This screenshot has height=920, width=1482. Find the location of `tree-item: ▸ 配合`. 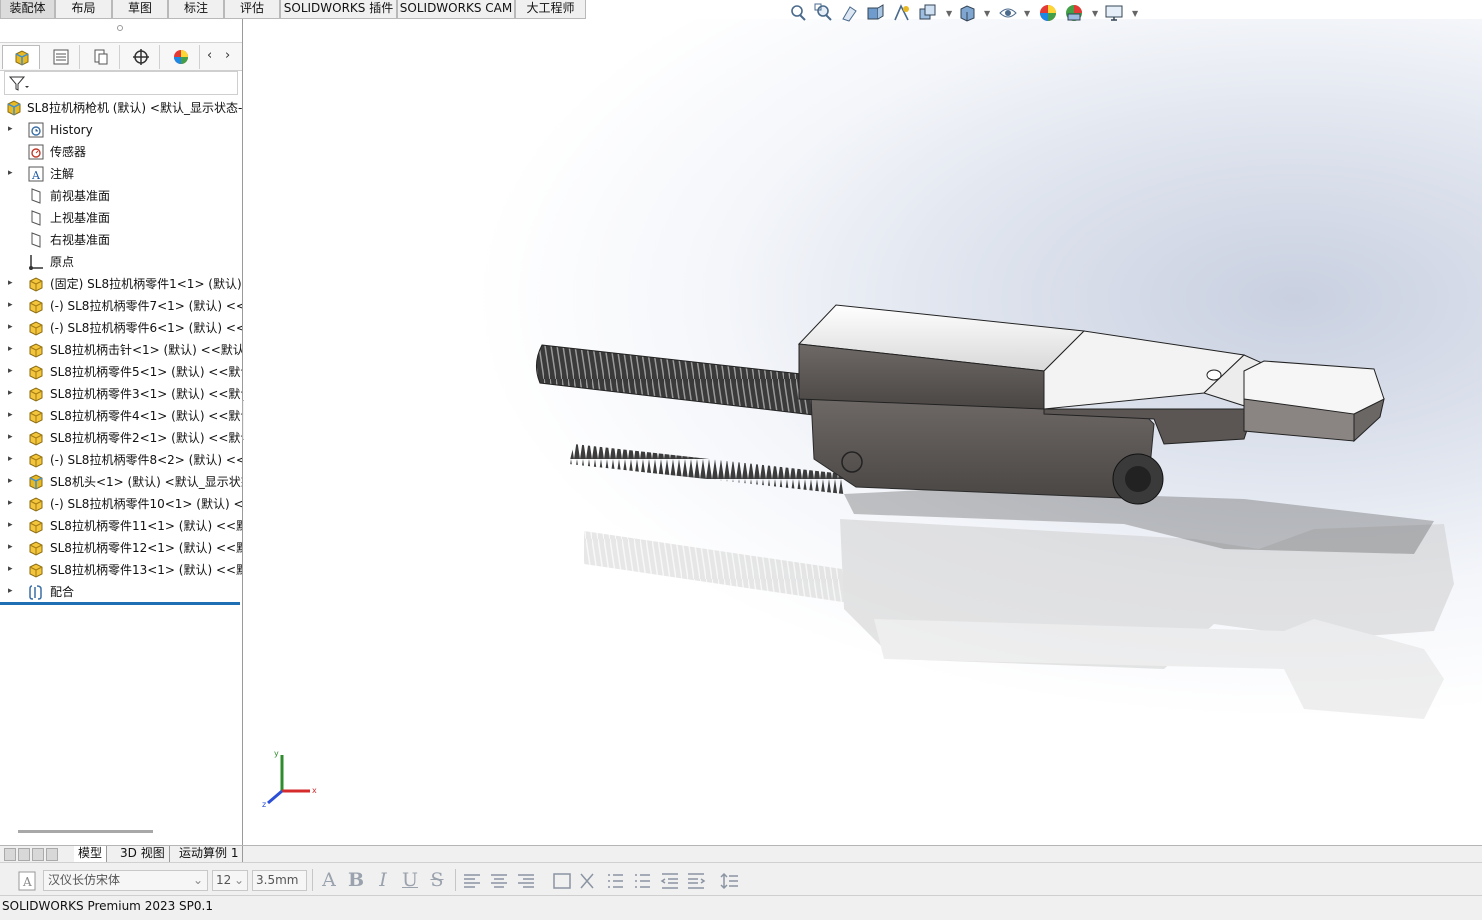

tree-item: ▸ 配合 is located at coordinates (121, 592).